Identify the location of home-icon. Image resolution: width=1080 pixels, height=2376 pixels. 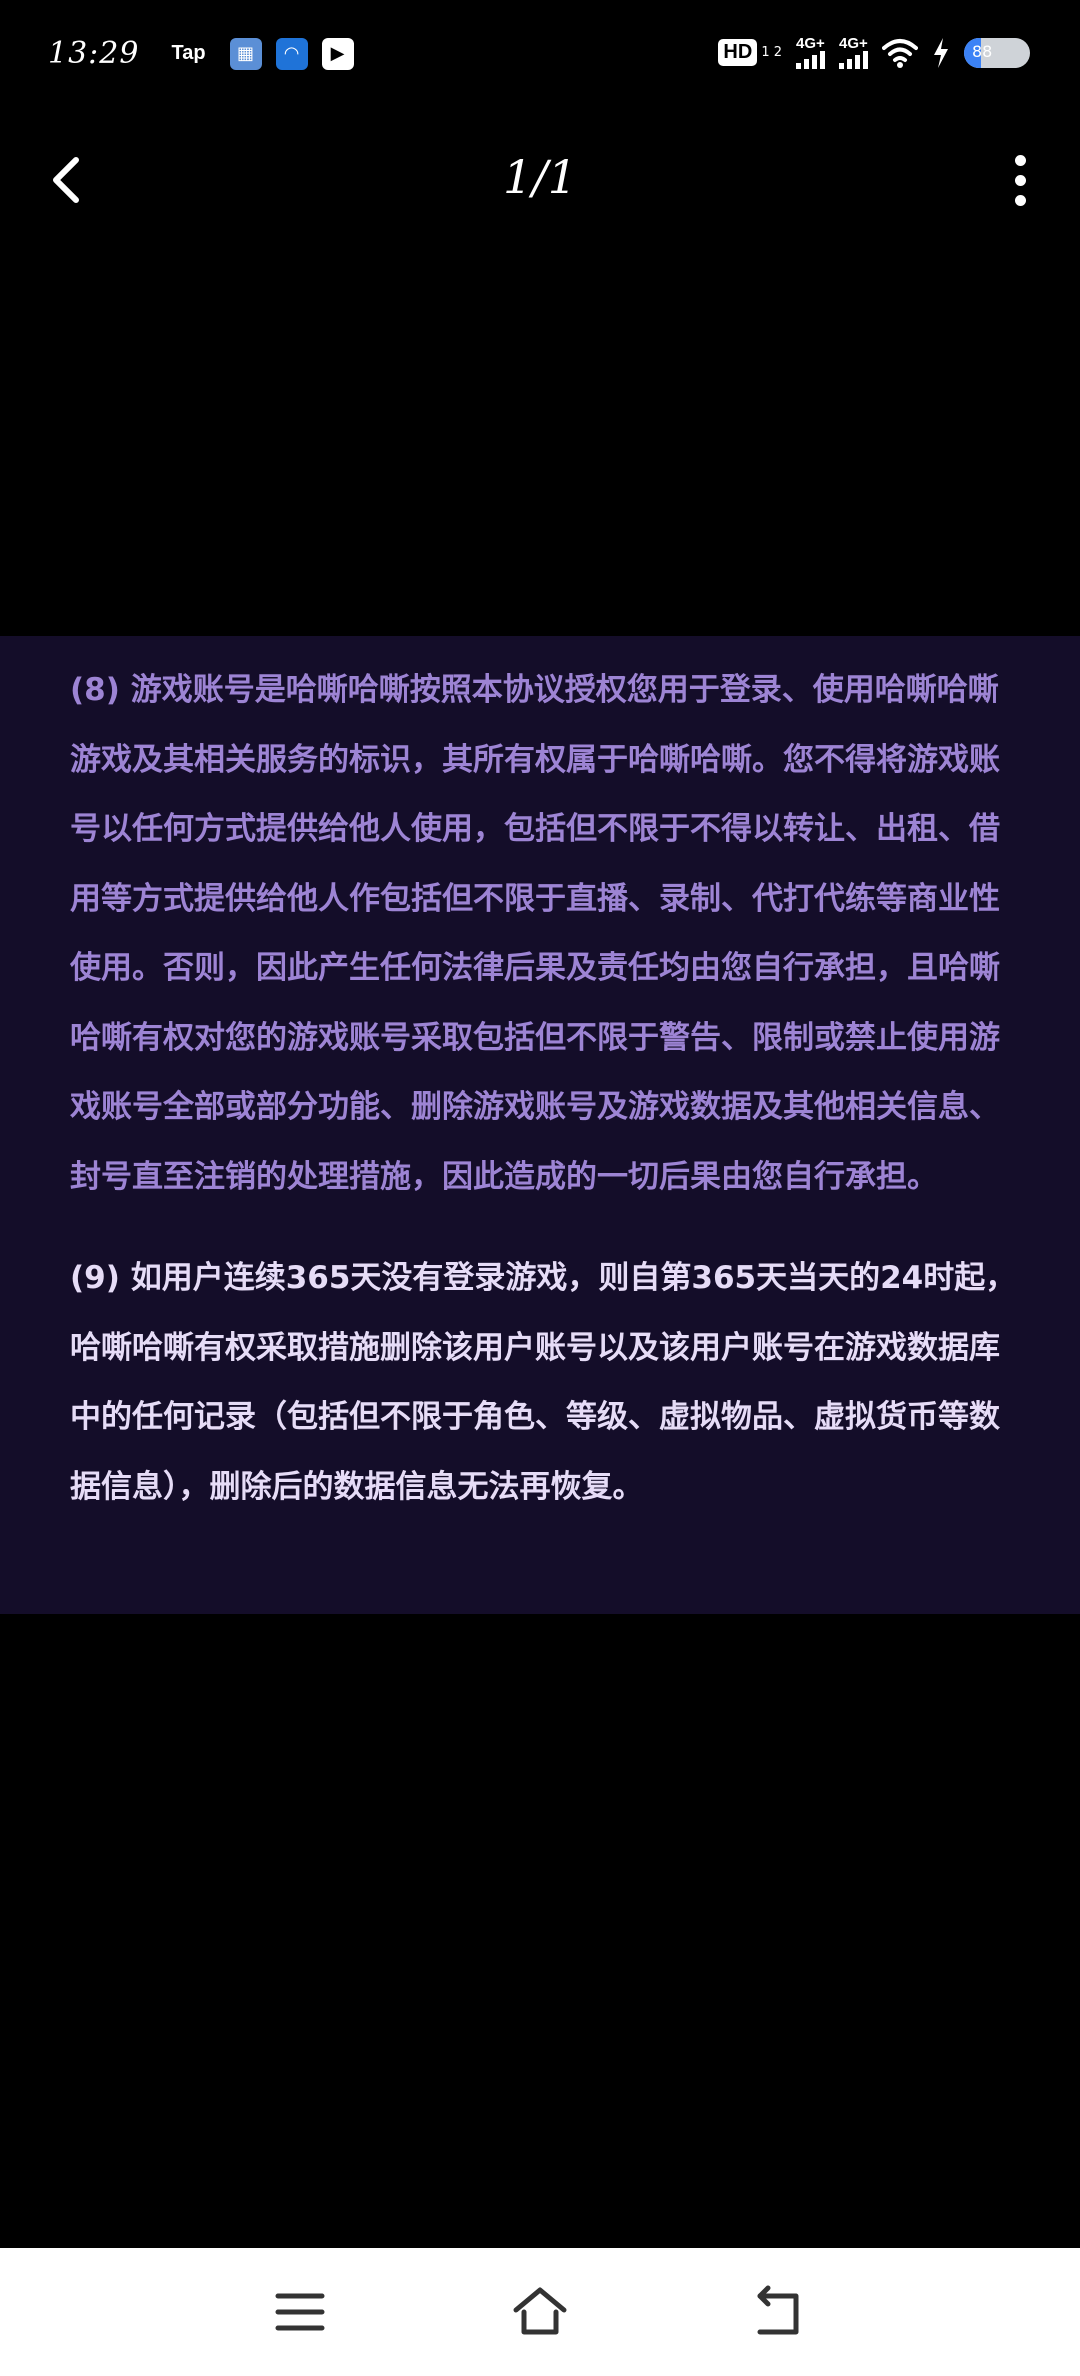
(540, 2311).